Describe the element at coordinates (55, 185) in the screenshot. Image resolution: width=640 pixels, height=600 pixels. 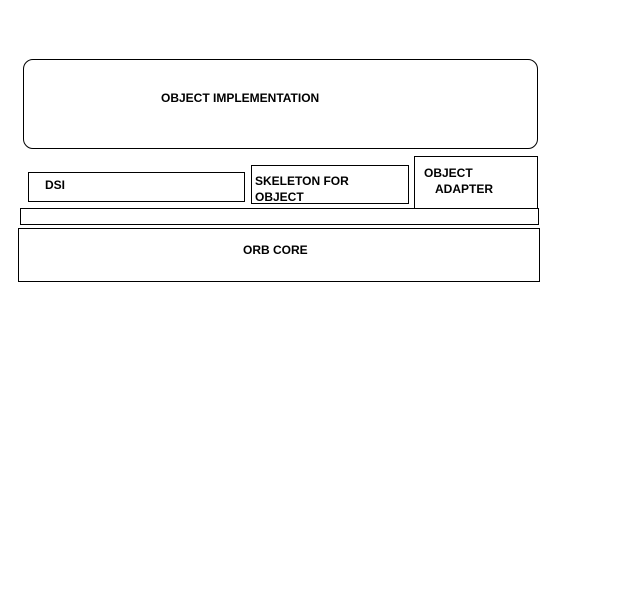
I see `dsi-label: DSI` at that location.